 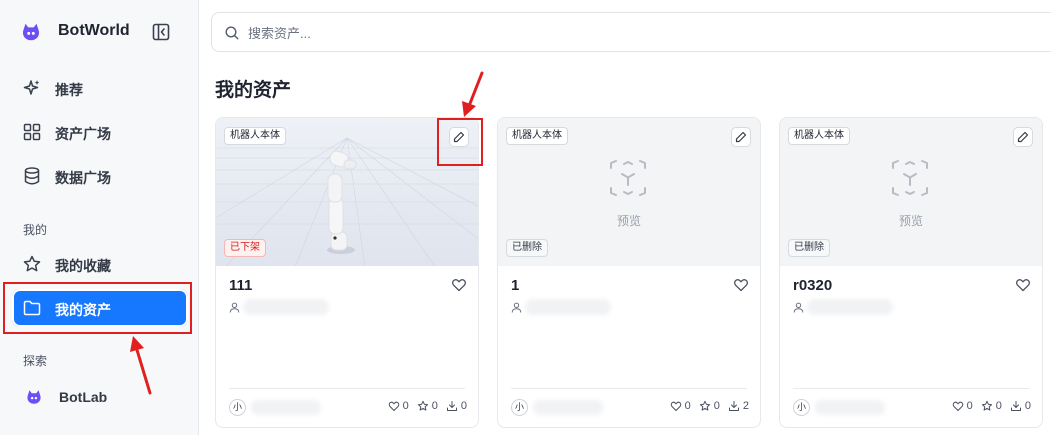 What do you see at coordinates (34, 397) in the screenshot?
I see `botlab-logo-icon` at bounding box center [34, 397].